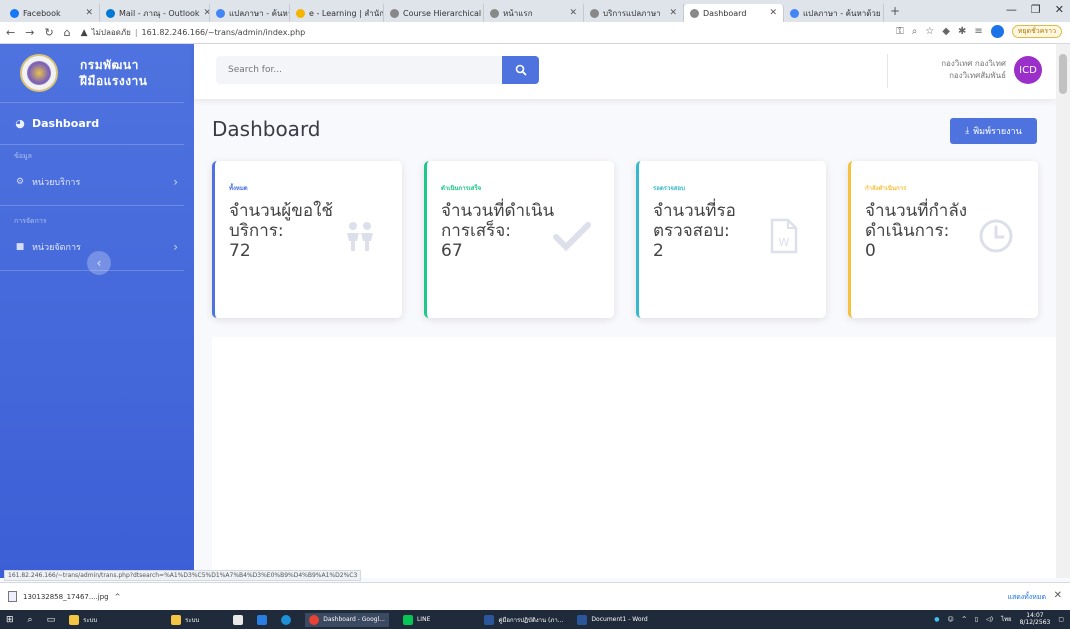  I want to click on browser-tab: Course Hierarchical✕, so click(434, 13).